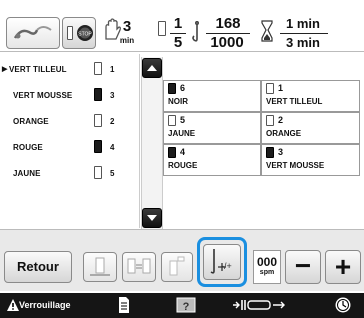  Describe the element at coordinates (70, 69) in the screenshot. I see `thread-list-row: ▶ VERT TILLEUL 1` at that location.